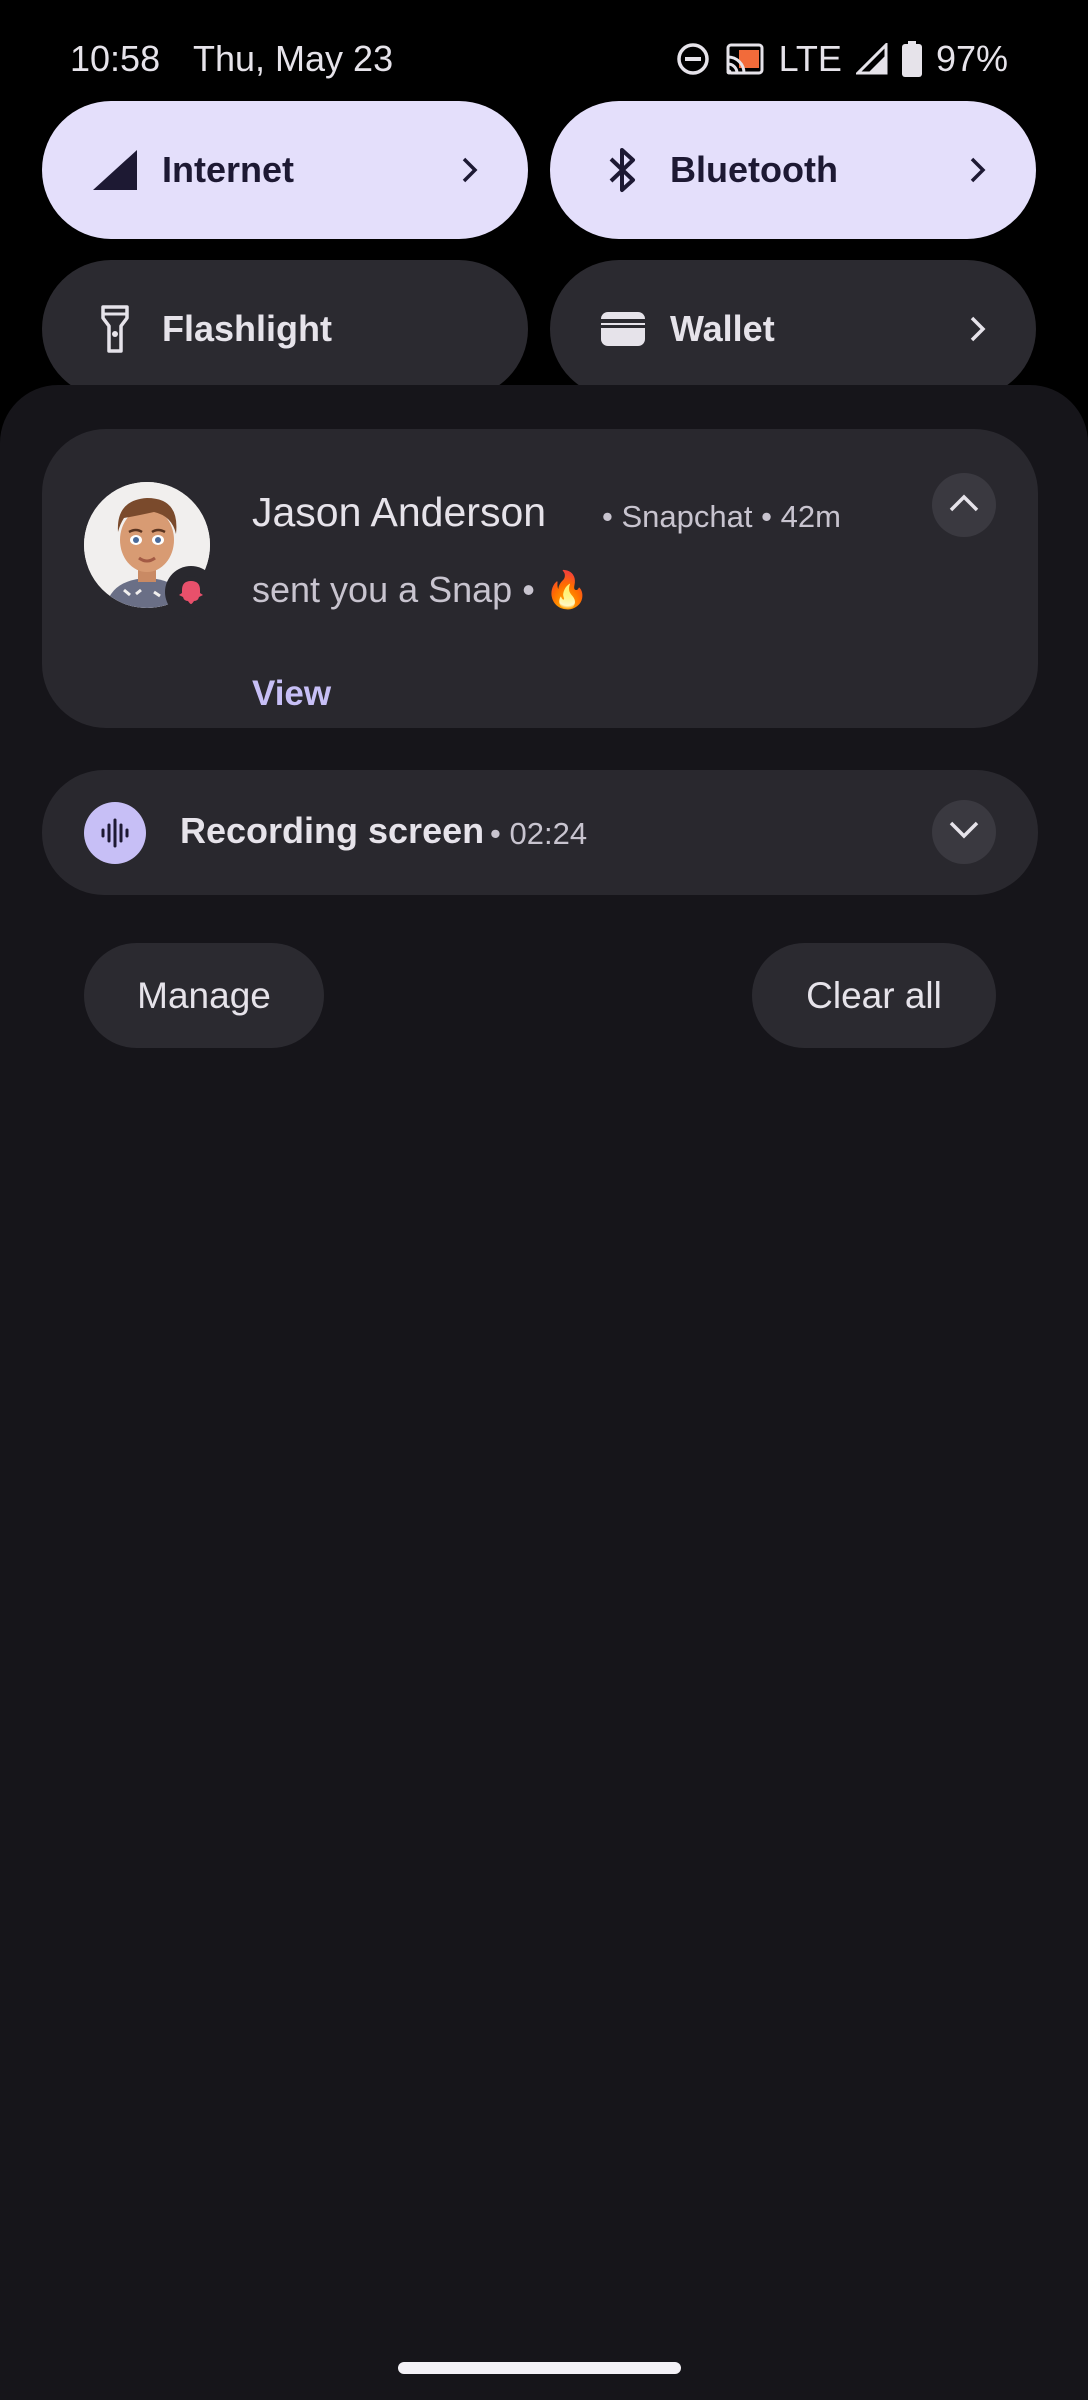 The image size is (1088, 2400). Describe the element at coordinates (191, 592) in the screenshot. I see `snapchat-badge` at that location.